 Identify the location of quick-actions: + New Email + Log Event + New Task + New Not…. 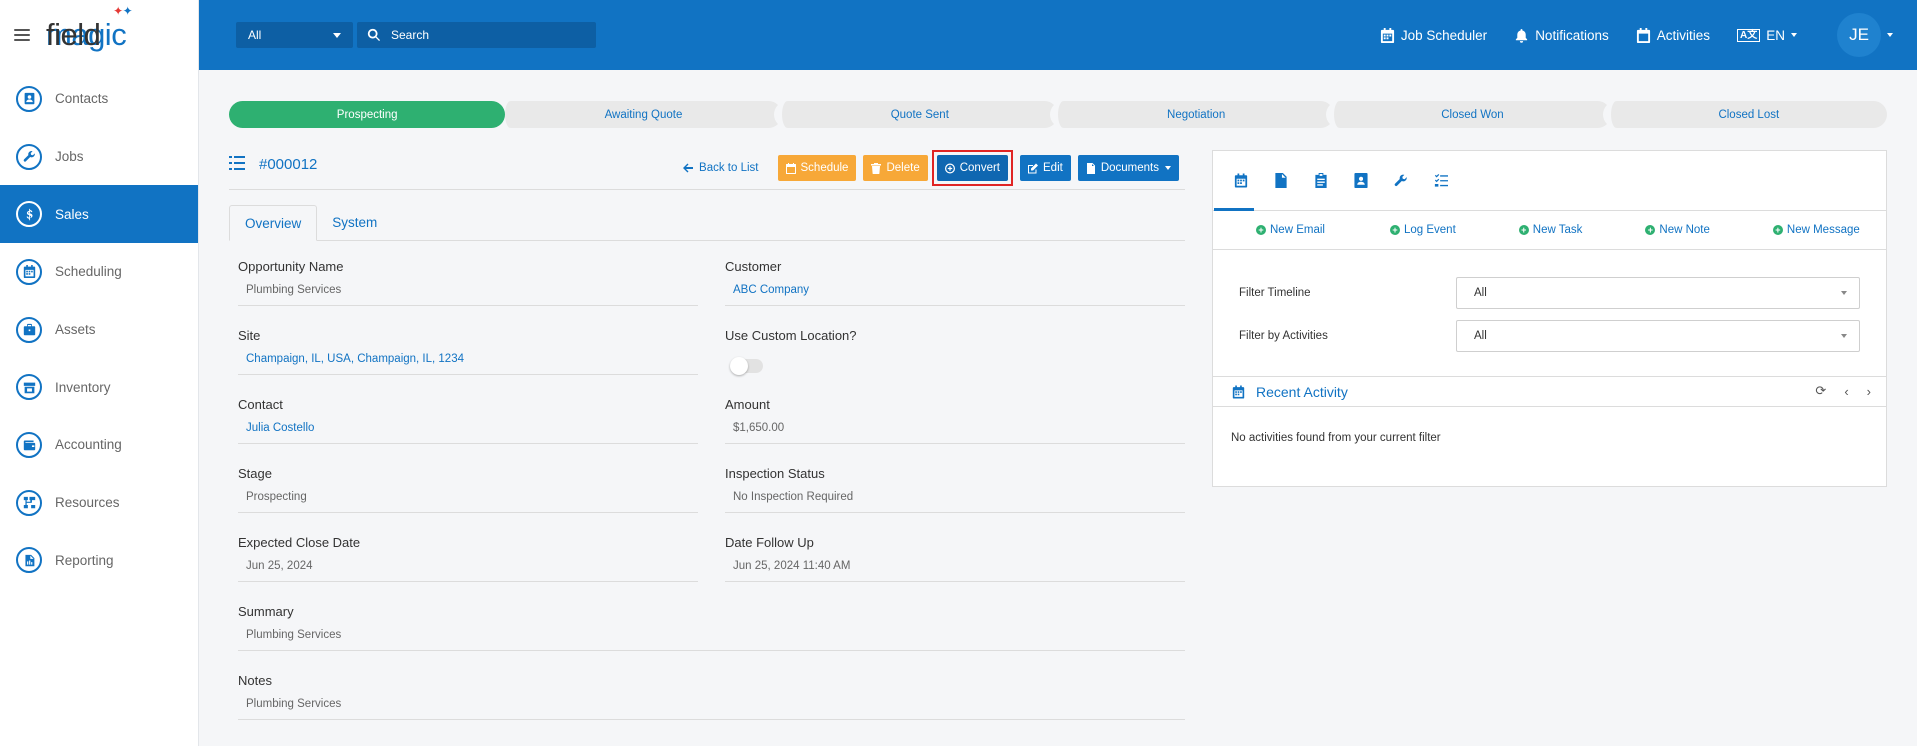
(1549, 230).